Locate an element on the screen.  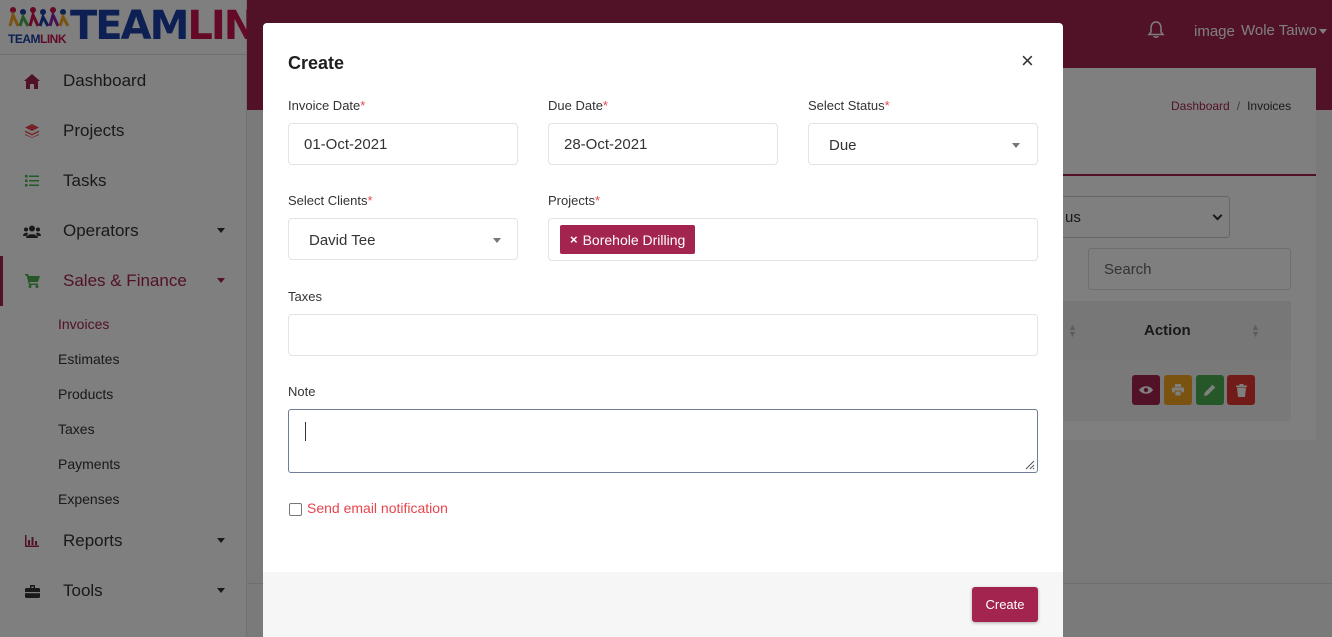
due-date-label: Due Date* is located at coordinates (578, 105).